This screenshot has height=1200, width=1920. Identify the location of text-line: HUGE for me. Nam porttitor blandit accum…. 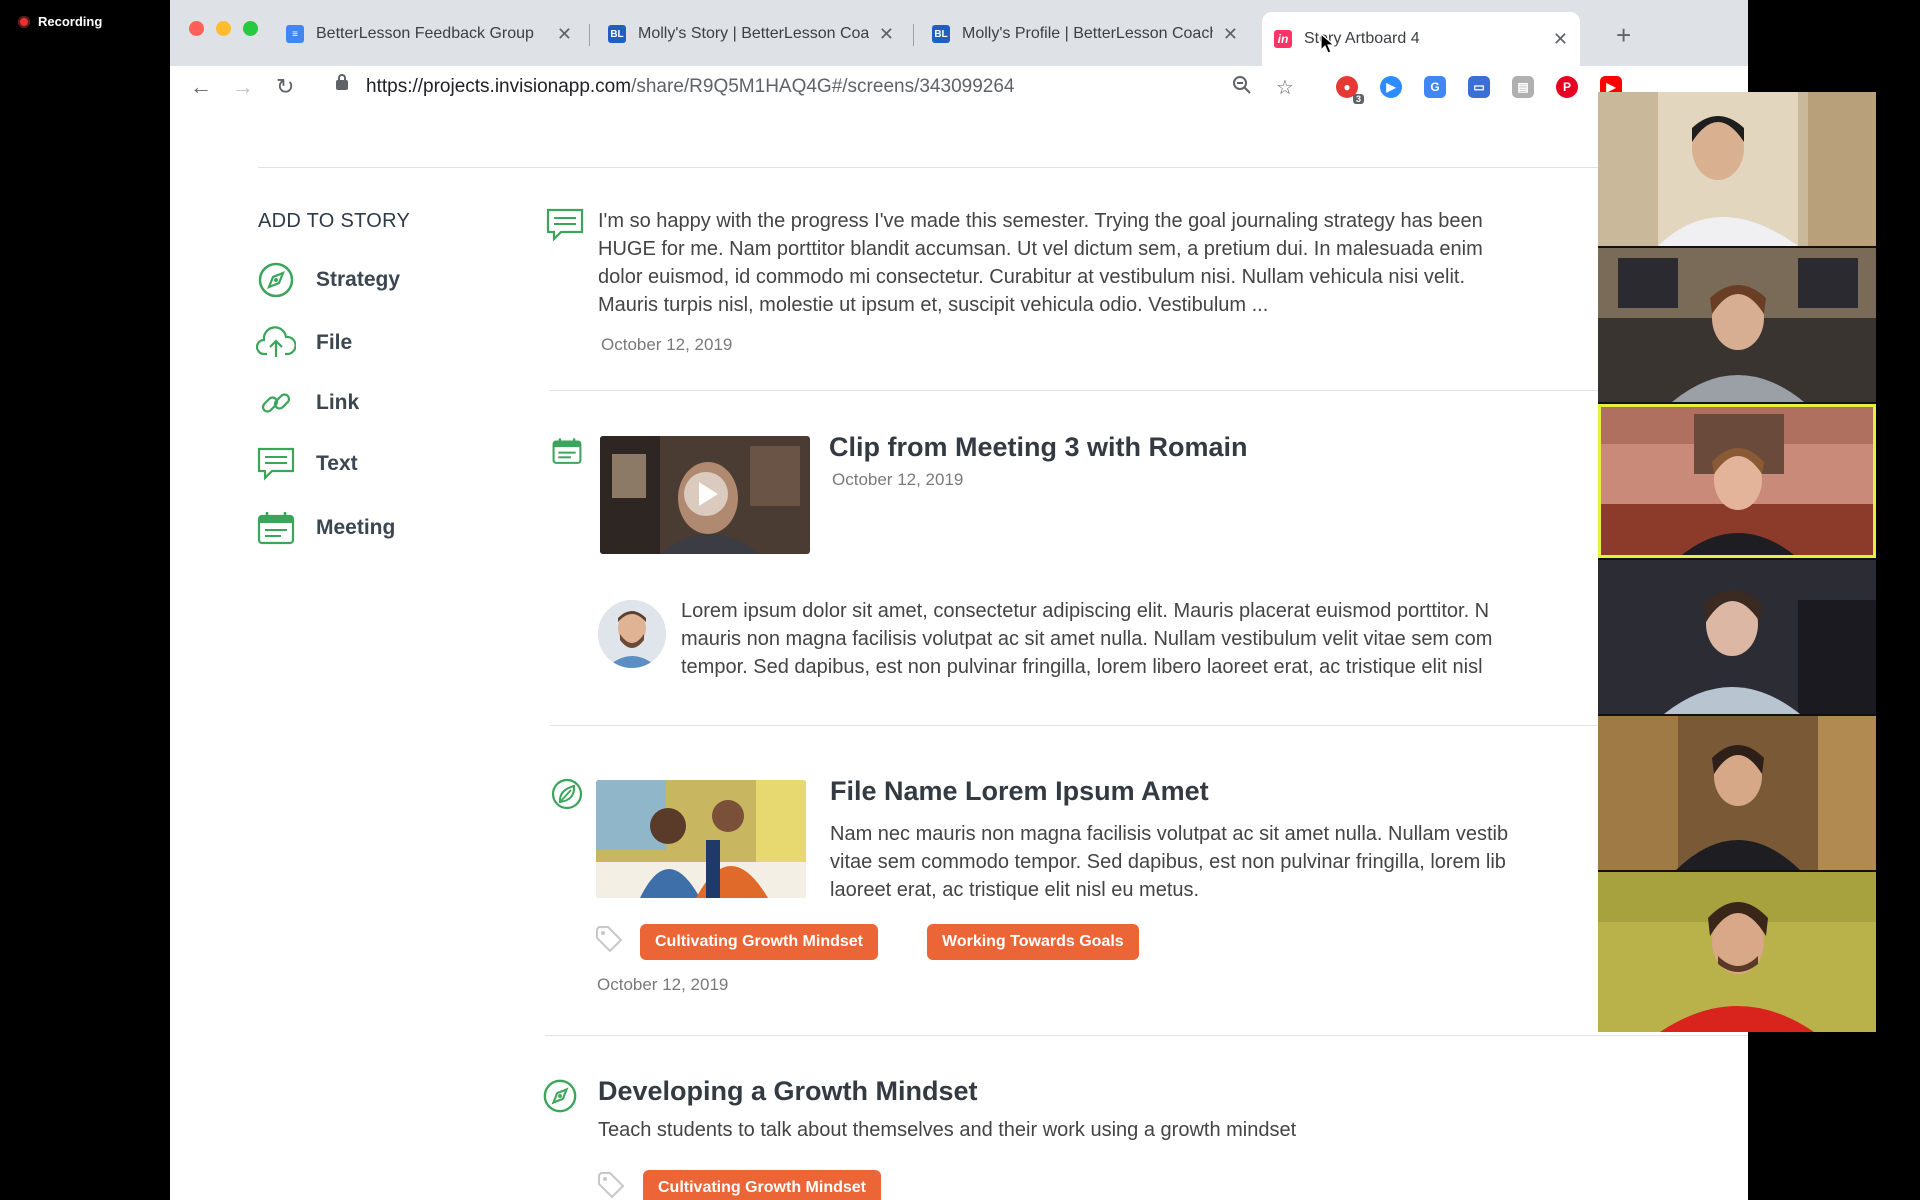
(1040, 249).